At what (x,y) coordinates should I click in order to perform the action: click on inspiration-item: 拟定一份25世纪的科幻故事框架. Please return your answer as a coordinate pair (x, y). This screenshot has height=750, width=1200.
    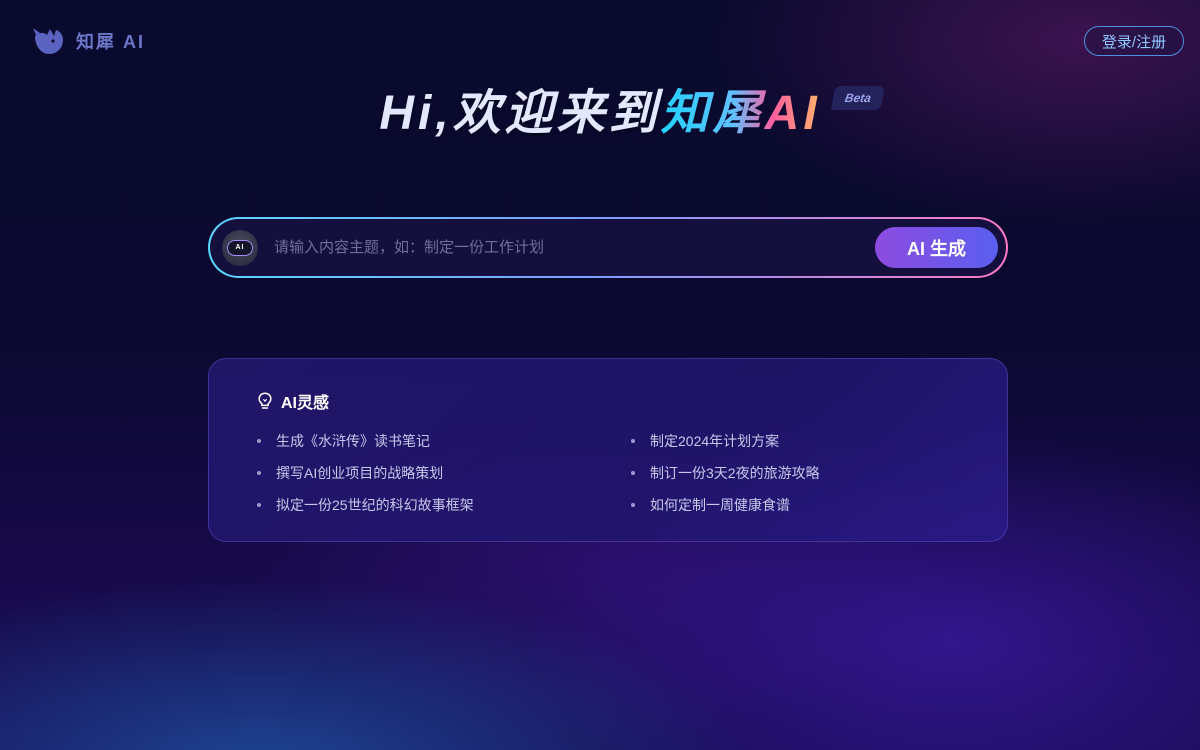
    Looking at the image, I should click on (365, 505).